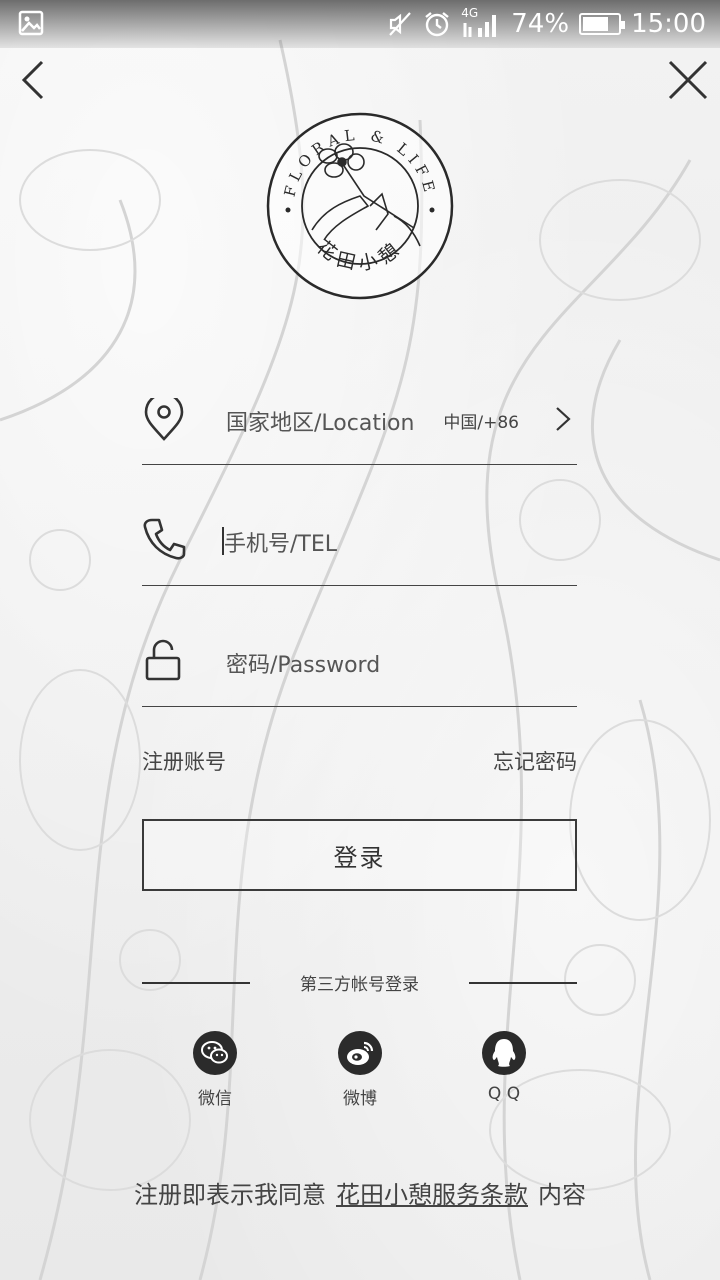 The height and width of the screenshot is (1280, 720). What do you see at coordinates (303, 663) in the screenshot?
I see `password-input: 密码/Password` at bounding box center [303, 663].